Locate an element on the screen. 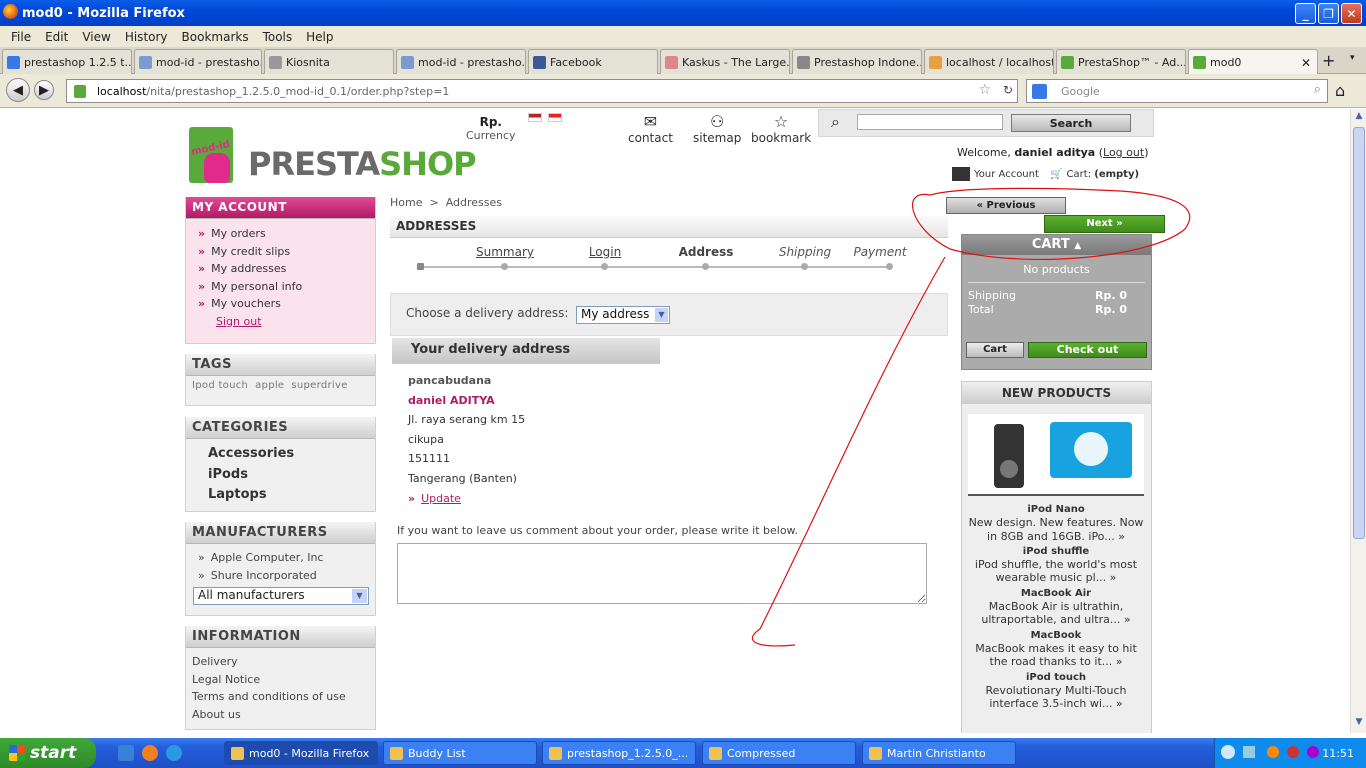  task-compressed-folder: Compressed is located at coordinates (779, 753).